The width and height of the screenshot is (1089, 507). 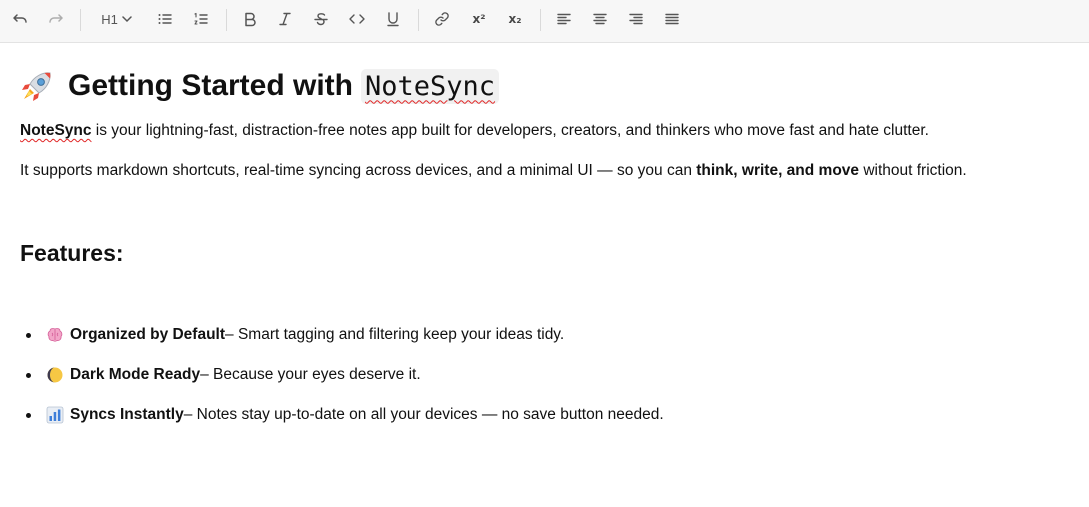 I want to click on code-button, so click(x=357, y=19).